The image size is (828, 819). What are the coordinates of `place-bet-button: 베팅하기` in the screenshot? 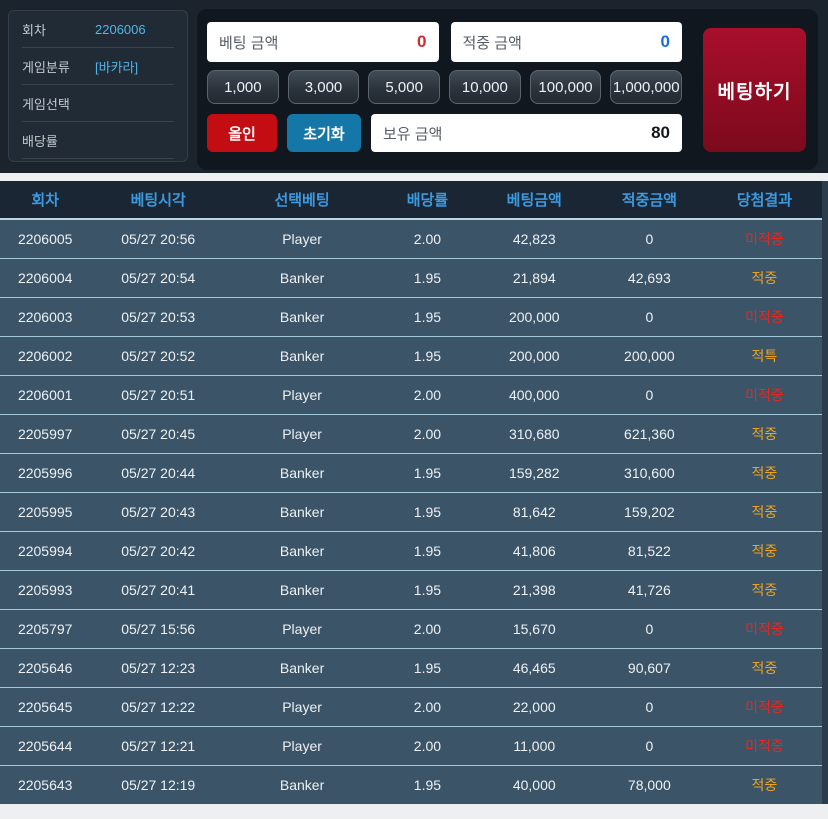 It's located at (754, 90).